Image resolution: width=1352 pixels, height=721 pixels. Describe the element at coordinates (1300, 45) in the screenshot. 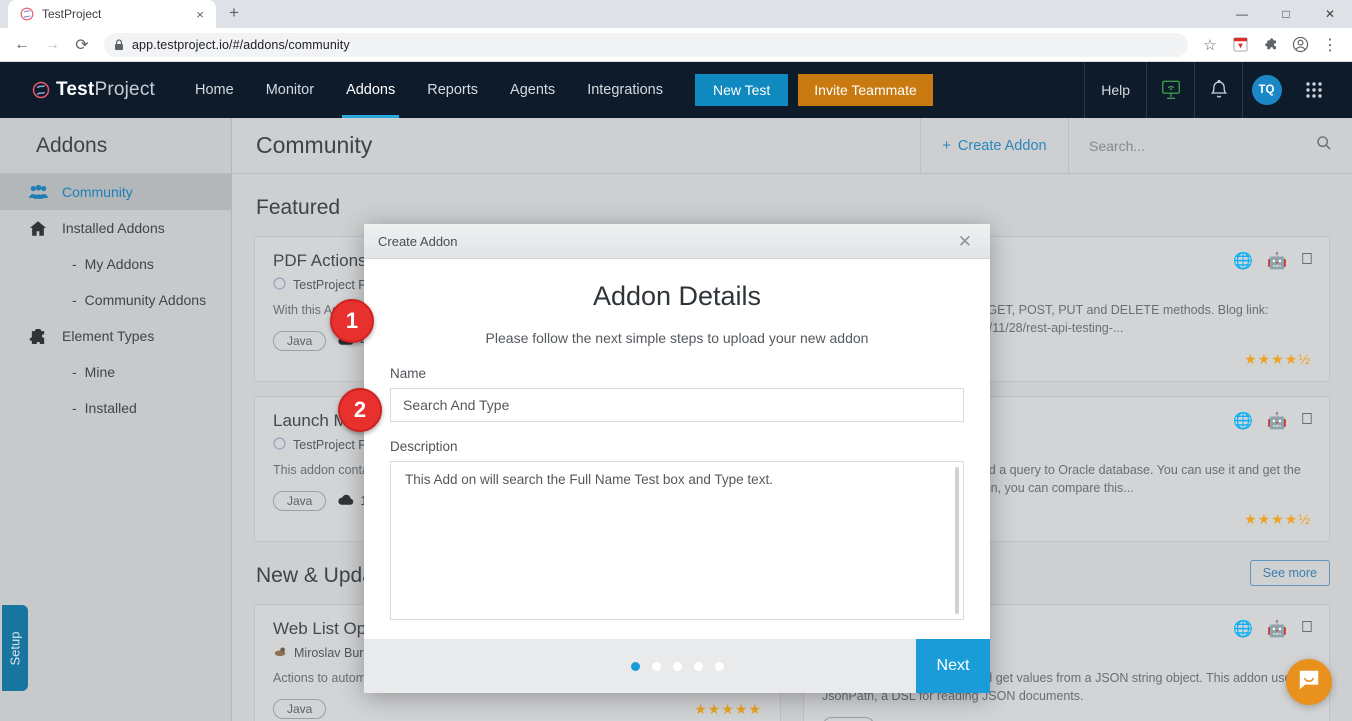

I see `profile-icon` at that location.